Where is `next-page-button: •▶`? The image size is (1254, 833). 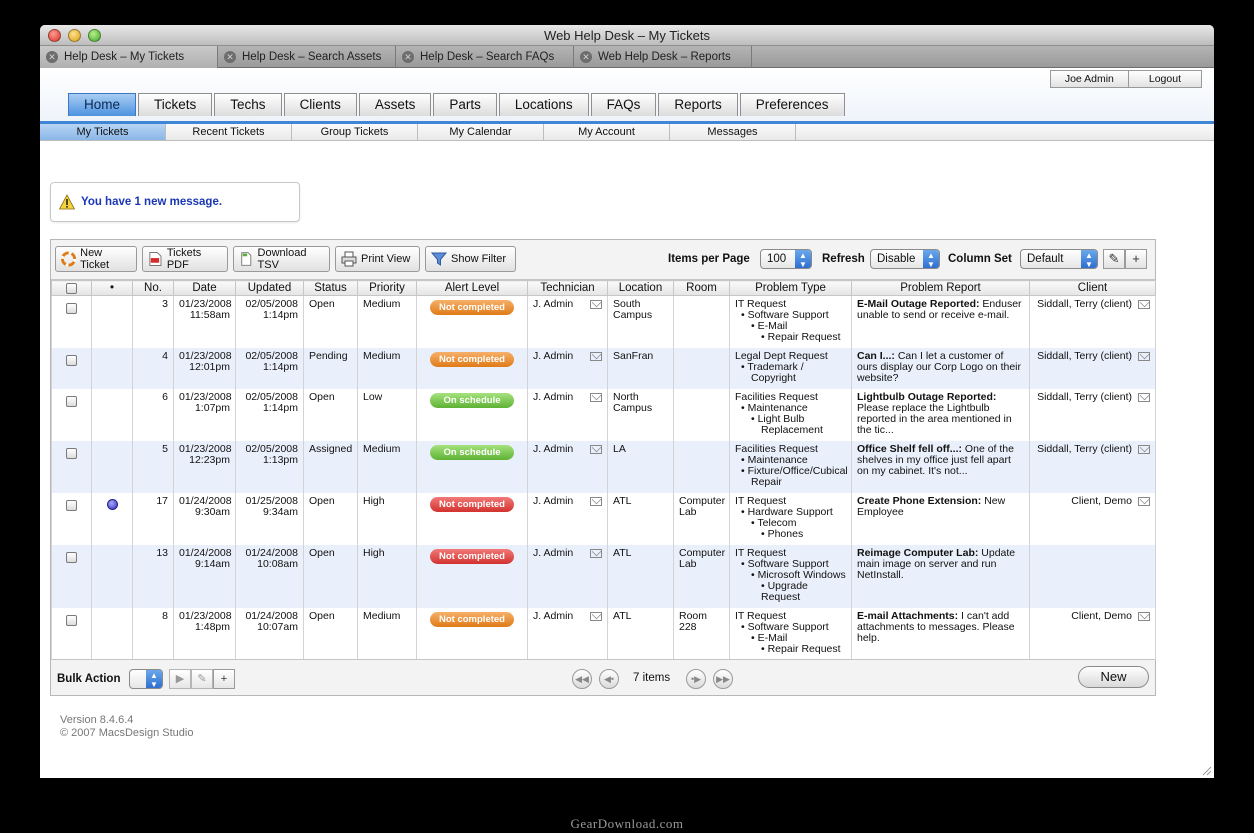
next-page-button: •▶ is located at coordinates (696, 679).